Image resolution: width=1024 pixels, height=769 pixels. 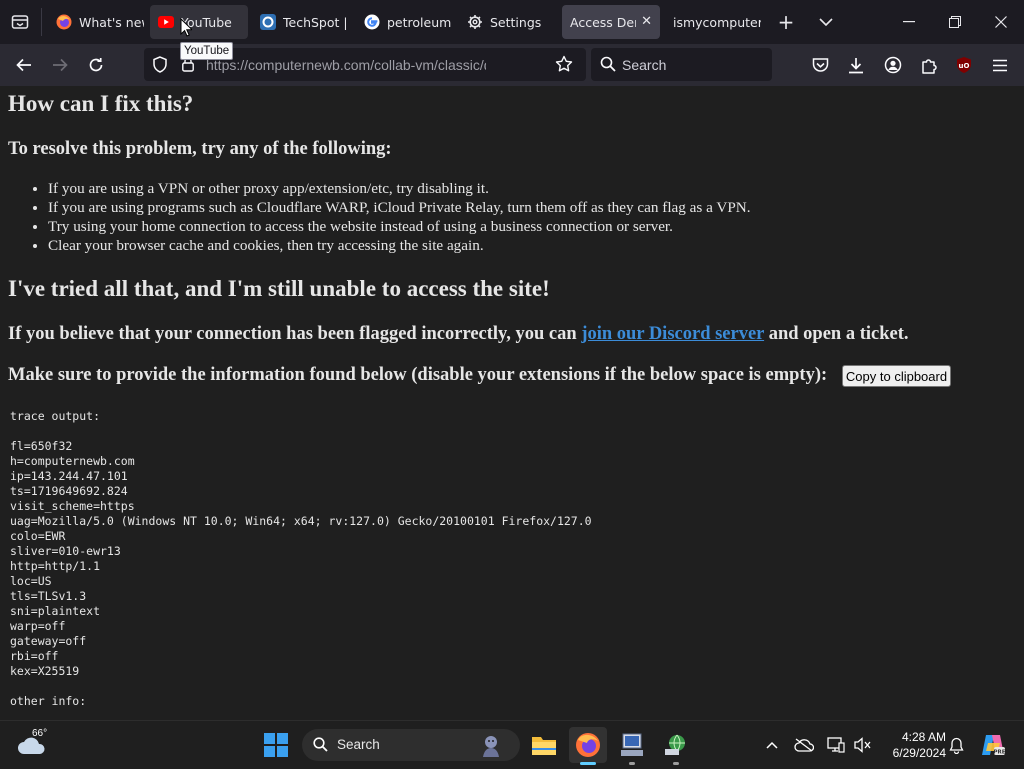 What do you see at coordinates (923, 737) in the screenshot?
I see `clock-time: 4:28 AM` at bounding box center [923, 737].